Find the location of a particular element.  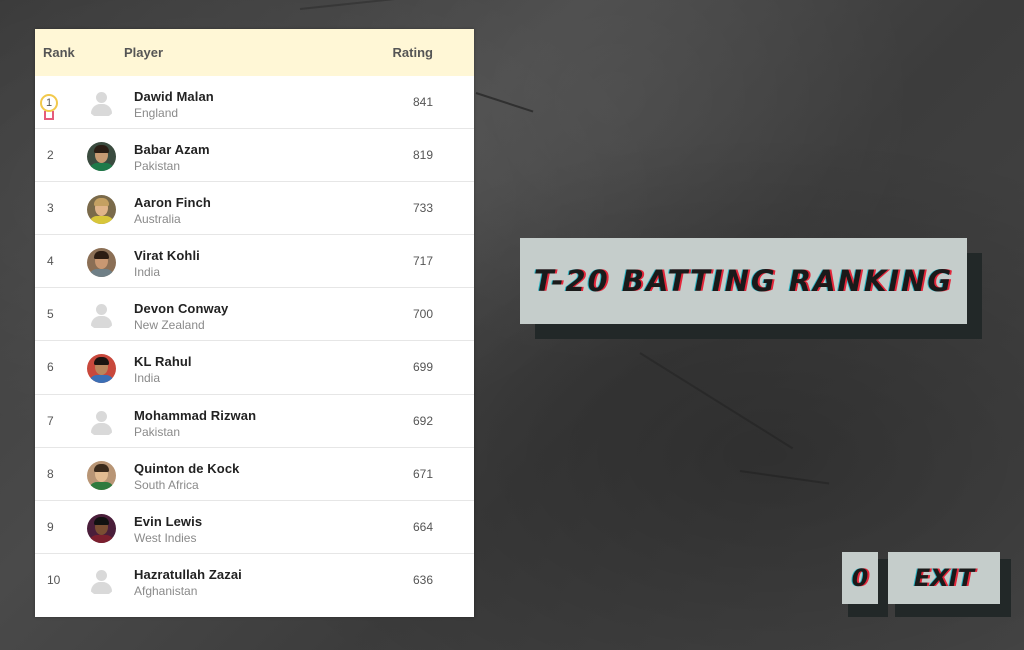

rank-cell: 4 is located at coordinates (50, 261).